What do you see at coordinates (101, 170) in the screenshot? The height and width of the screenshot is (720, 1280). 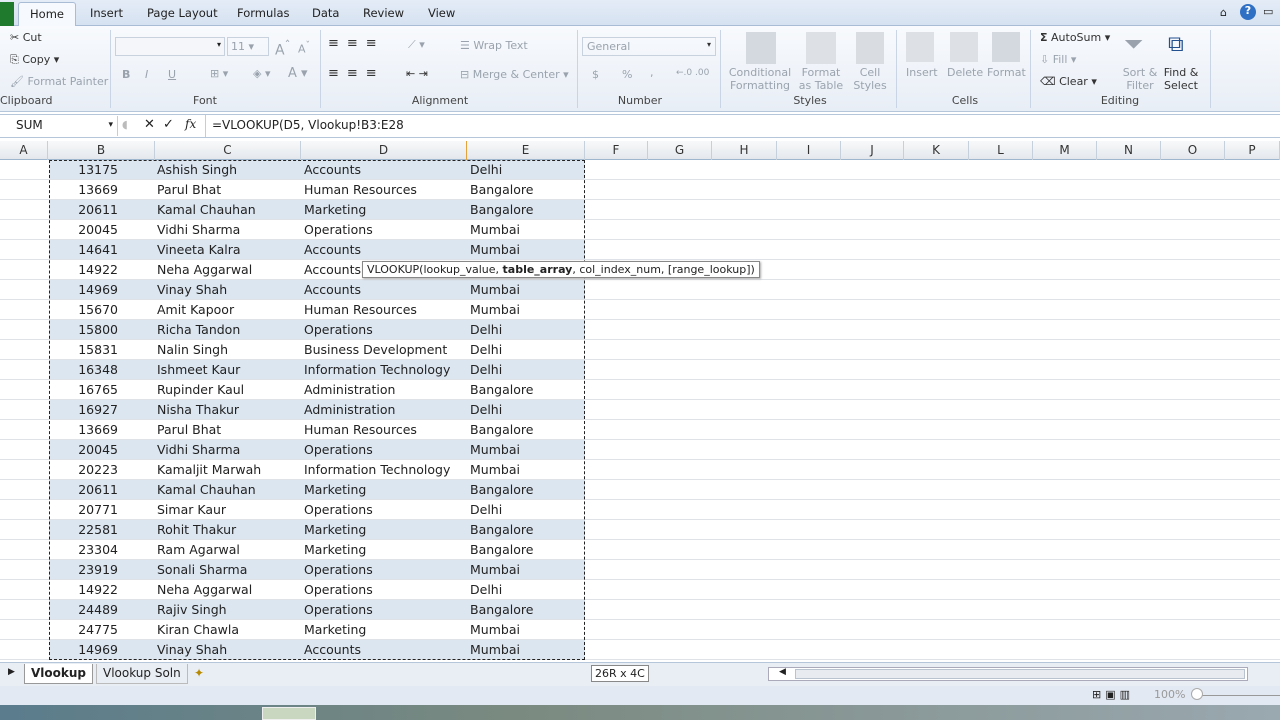 I see `cell-id: 13175` at bounding box center [101, 170].